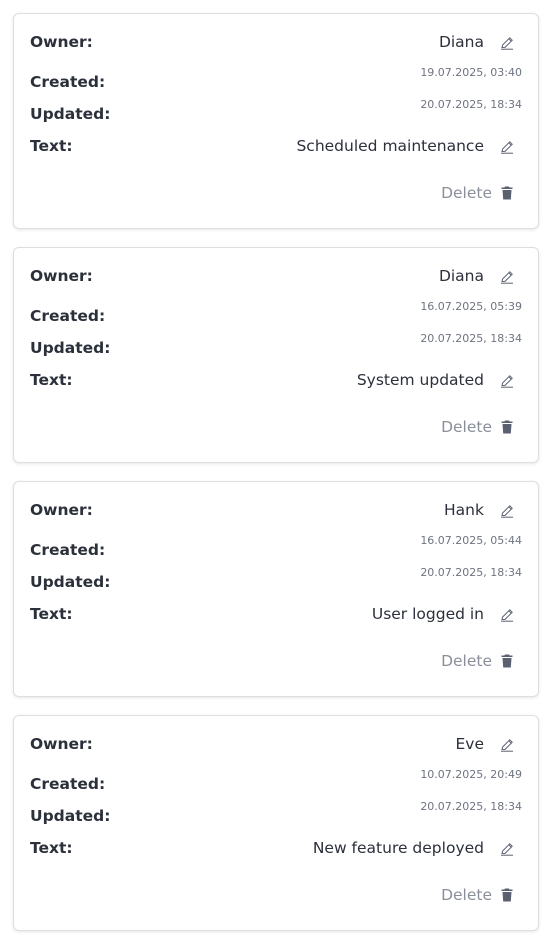  Describe the element at coordinates (276, 782) in the screenshot. I see `created-row: Created: 10.07.2025, 20:49` at that location.